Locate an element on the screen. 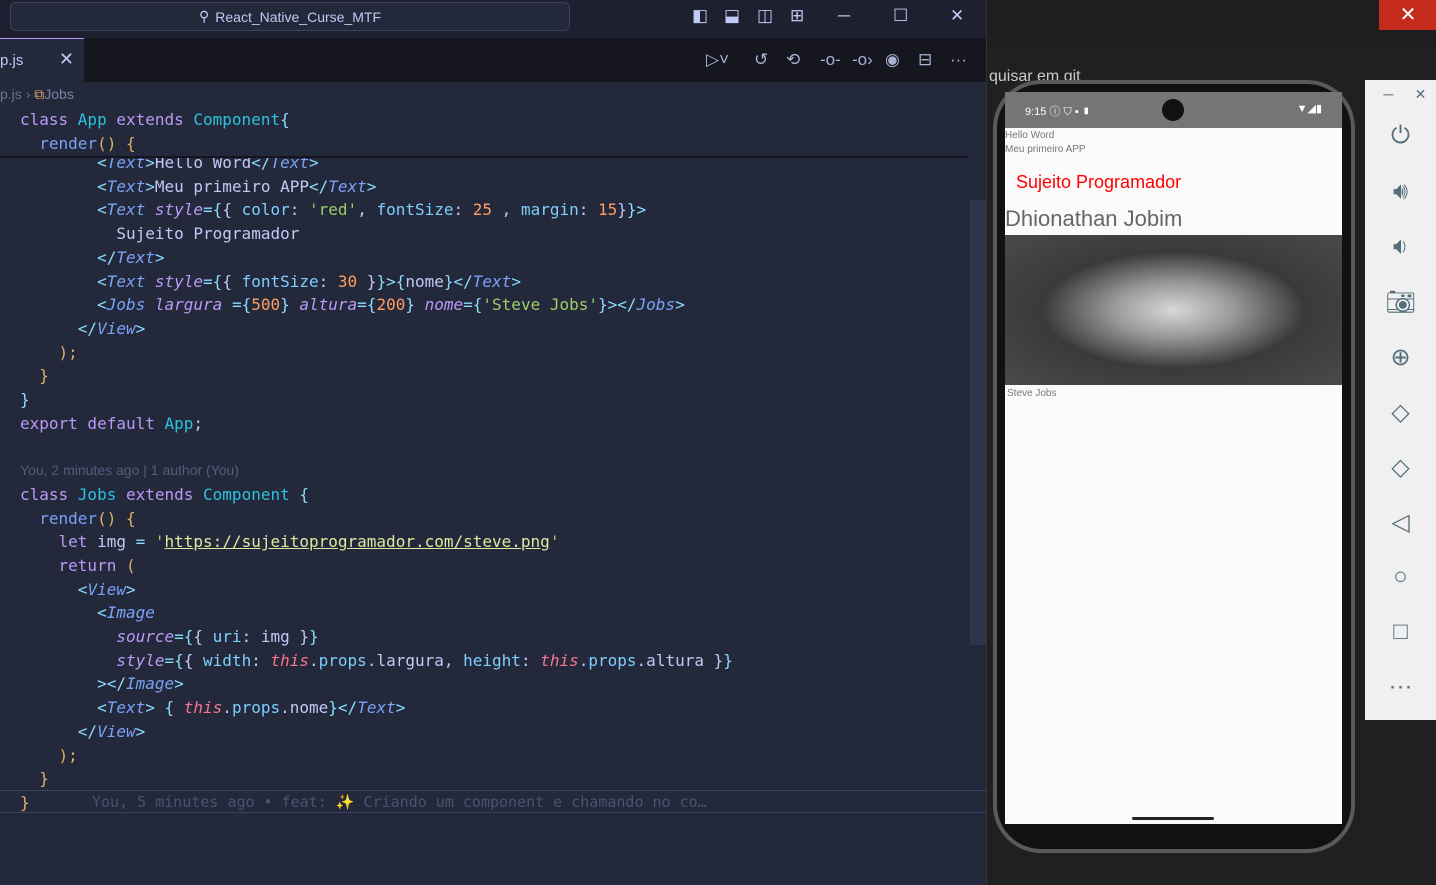  code-token: { is located at coordinates (304, 494).